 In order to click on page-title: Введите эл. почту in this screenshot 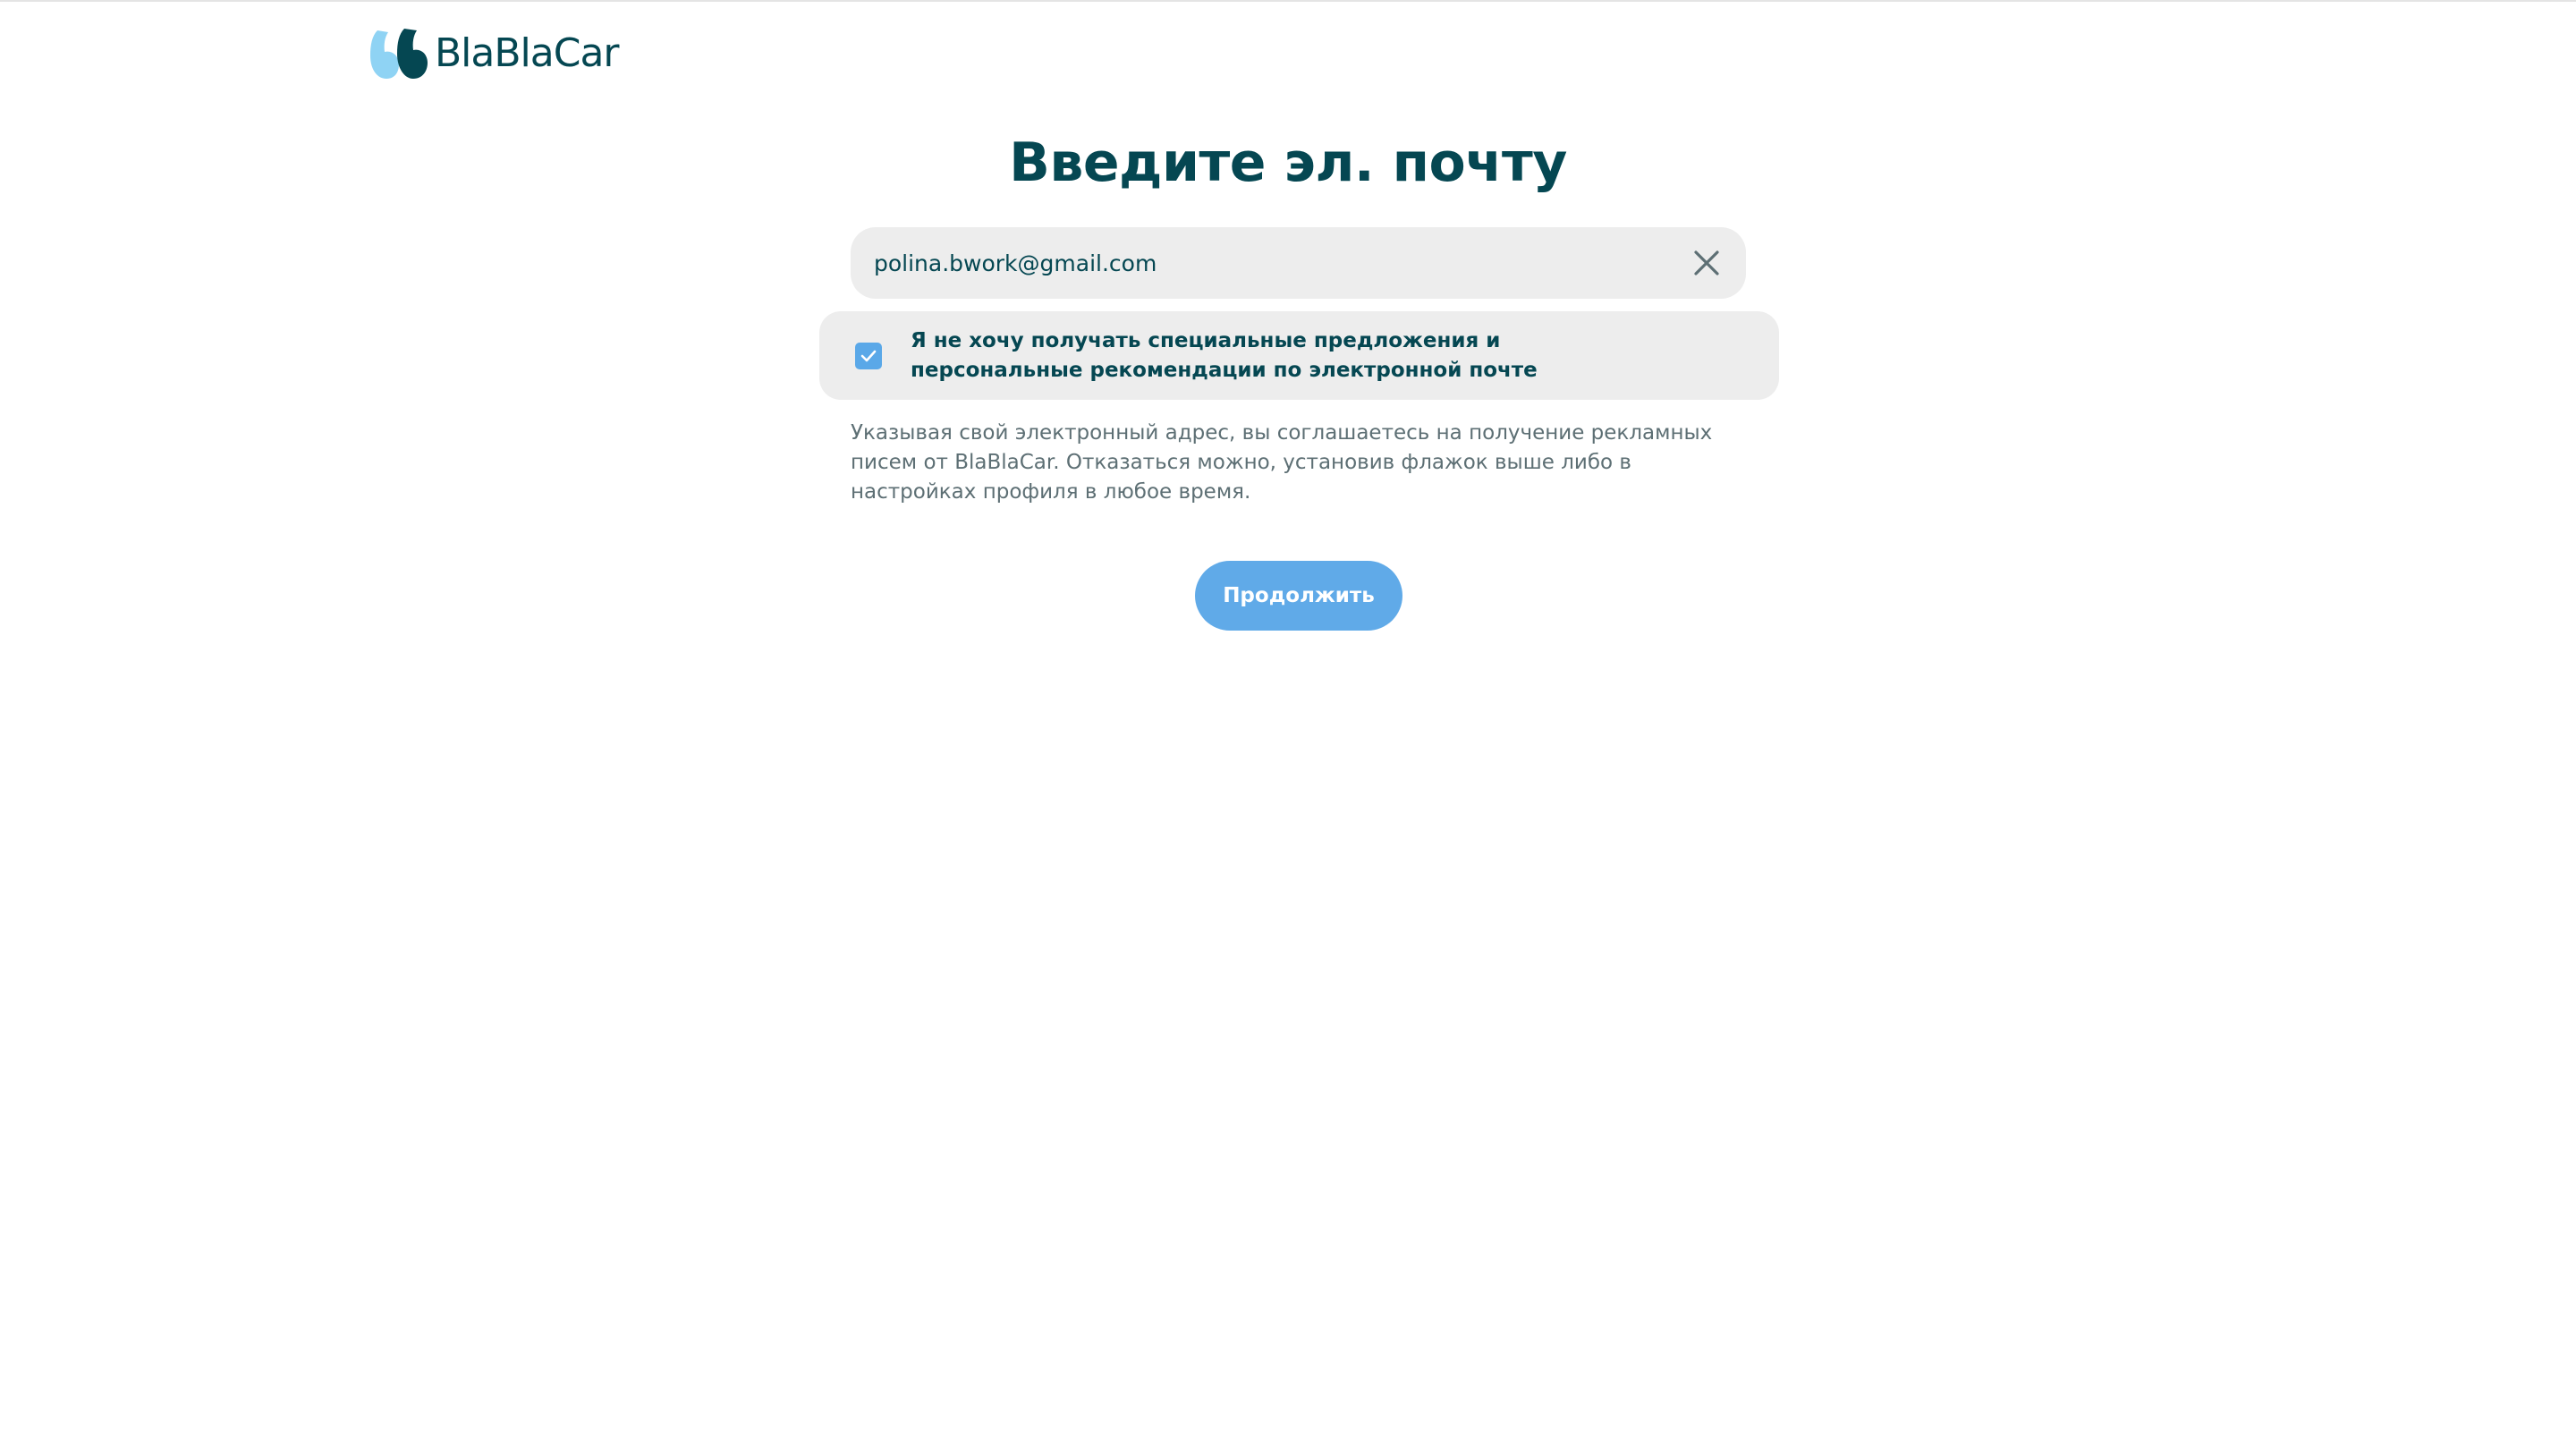, I will do `click(1288, 162)`.